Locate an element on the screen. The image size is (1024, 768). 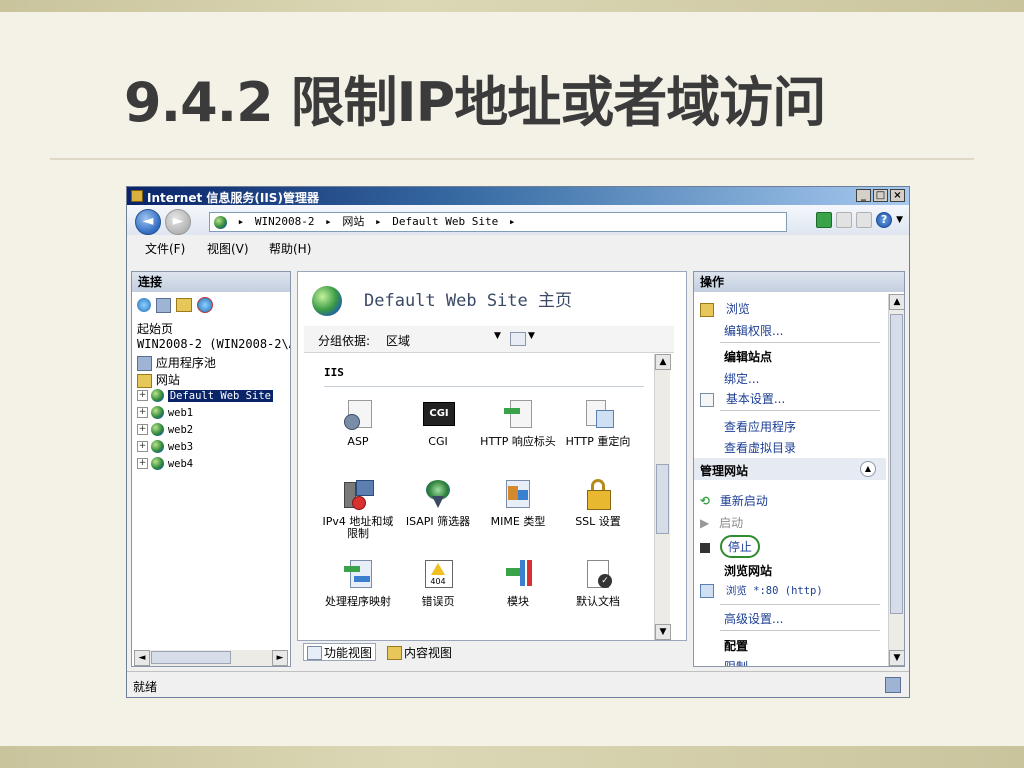
maximize-button: □ is located at coordinates (880, 195).